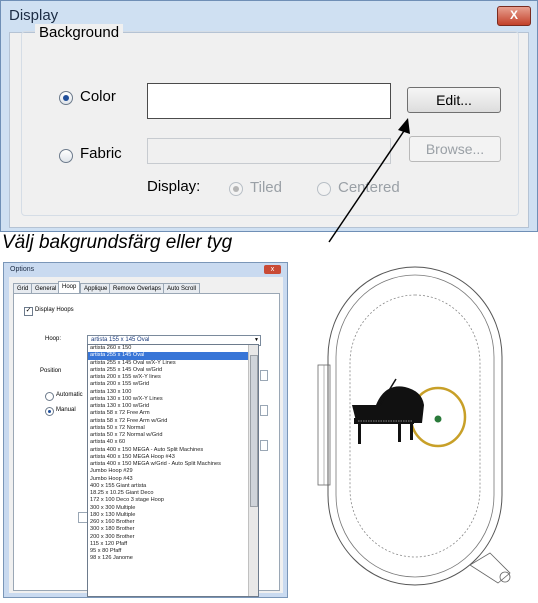 The image size is (538, 603). I want to click on piano-icon, so click(388, 411).